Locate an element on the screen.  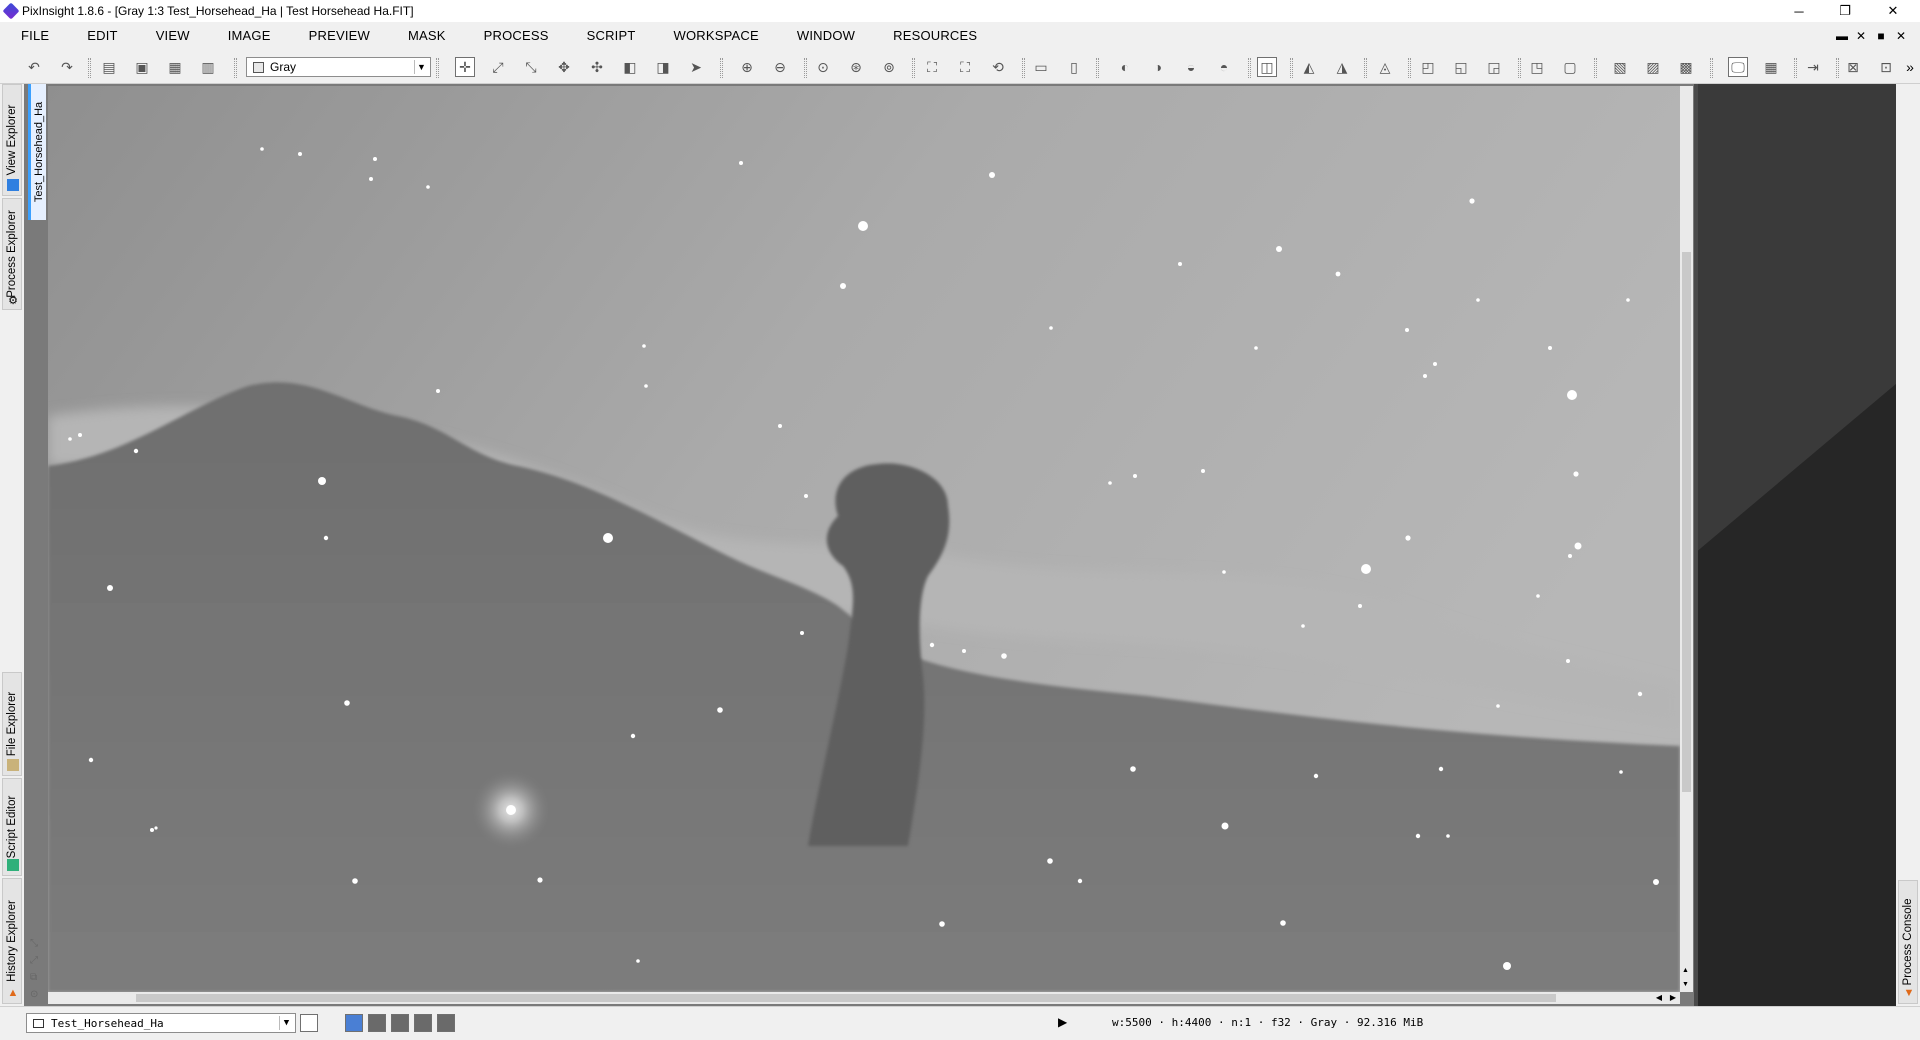
new-image-icon: ▤ is located at coordinates (109, 67).